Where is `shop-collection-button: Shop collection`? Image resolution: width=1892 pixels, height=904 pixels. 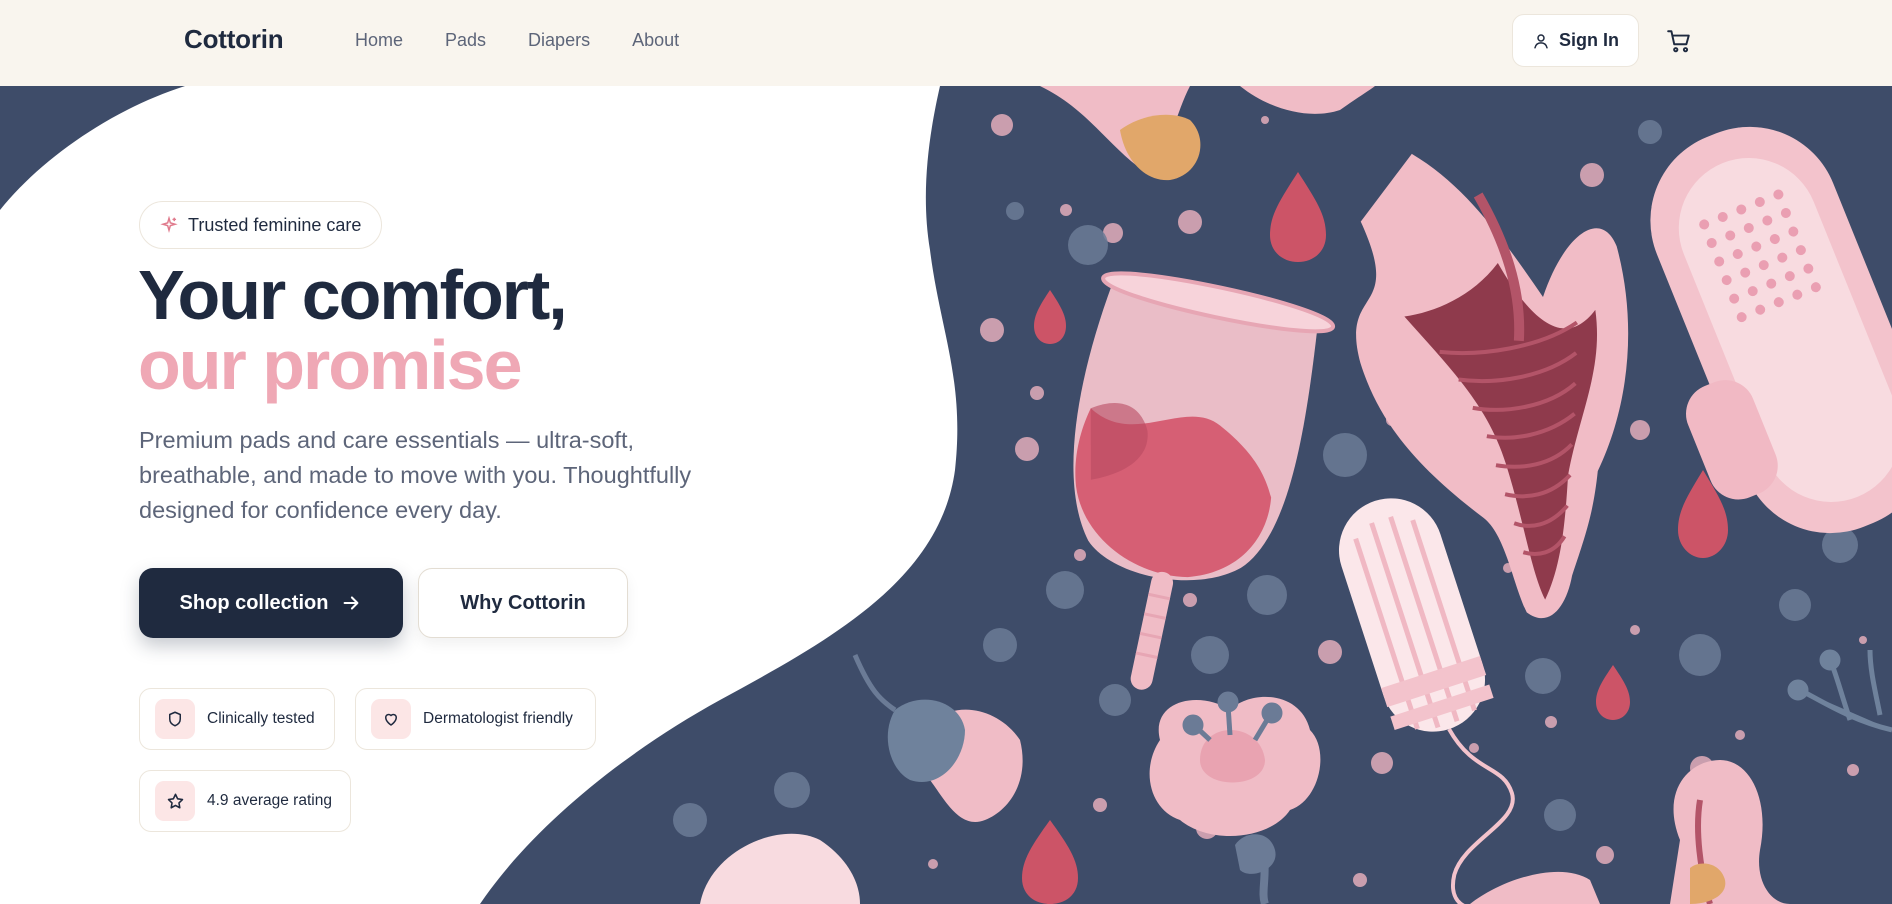 shop-collection-button: Shop collection is located at coordinates (271, 603).